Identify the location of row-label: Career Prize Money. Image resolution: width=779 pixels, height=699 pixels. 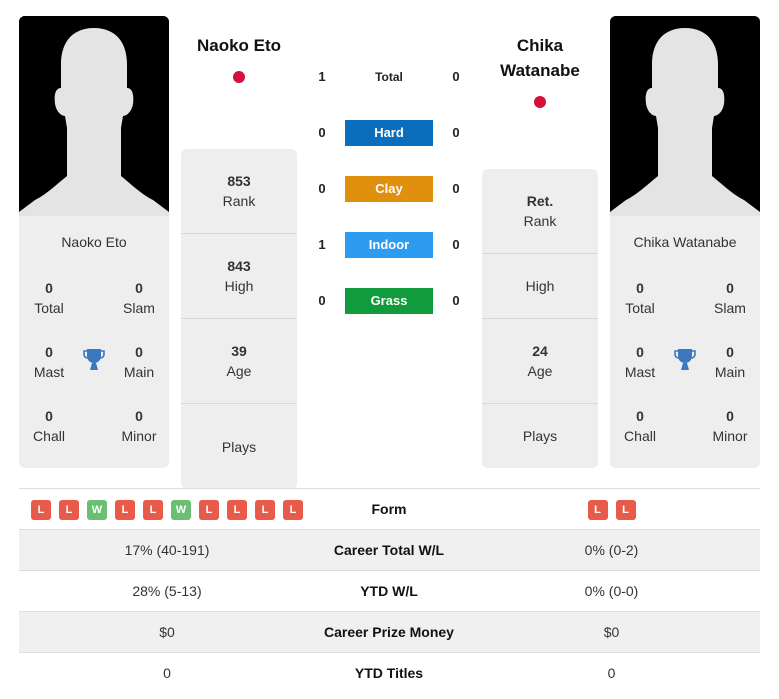
(389, 632).